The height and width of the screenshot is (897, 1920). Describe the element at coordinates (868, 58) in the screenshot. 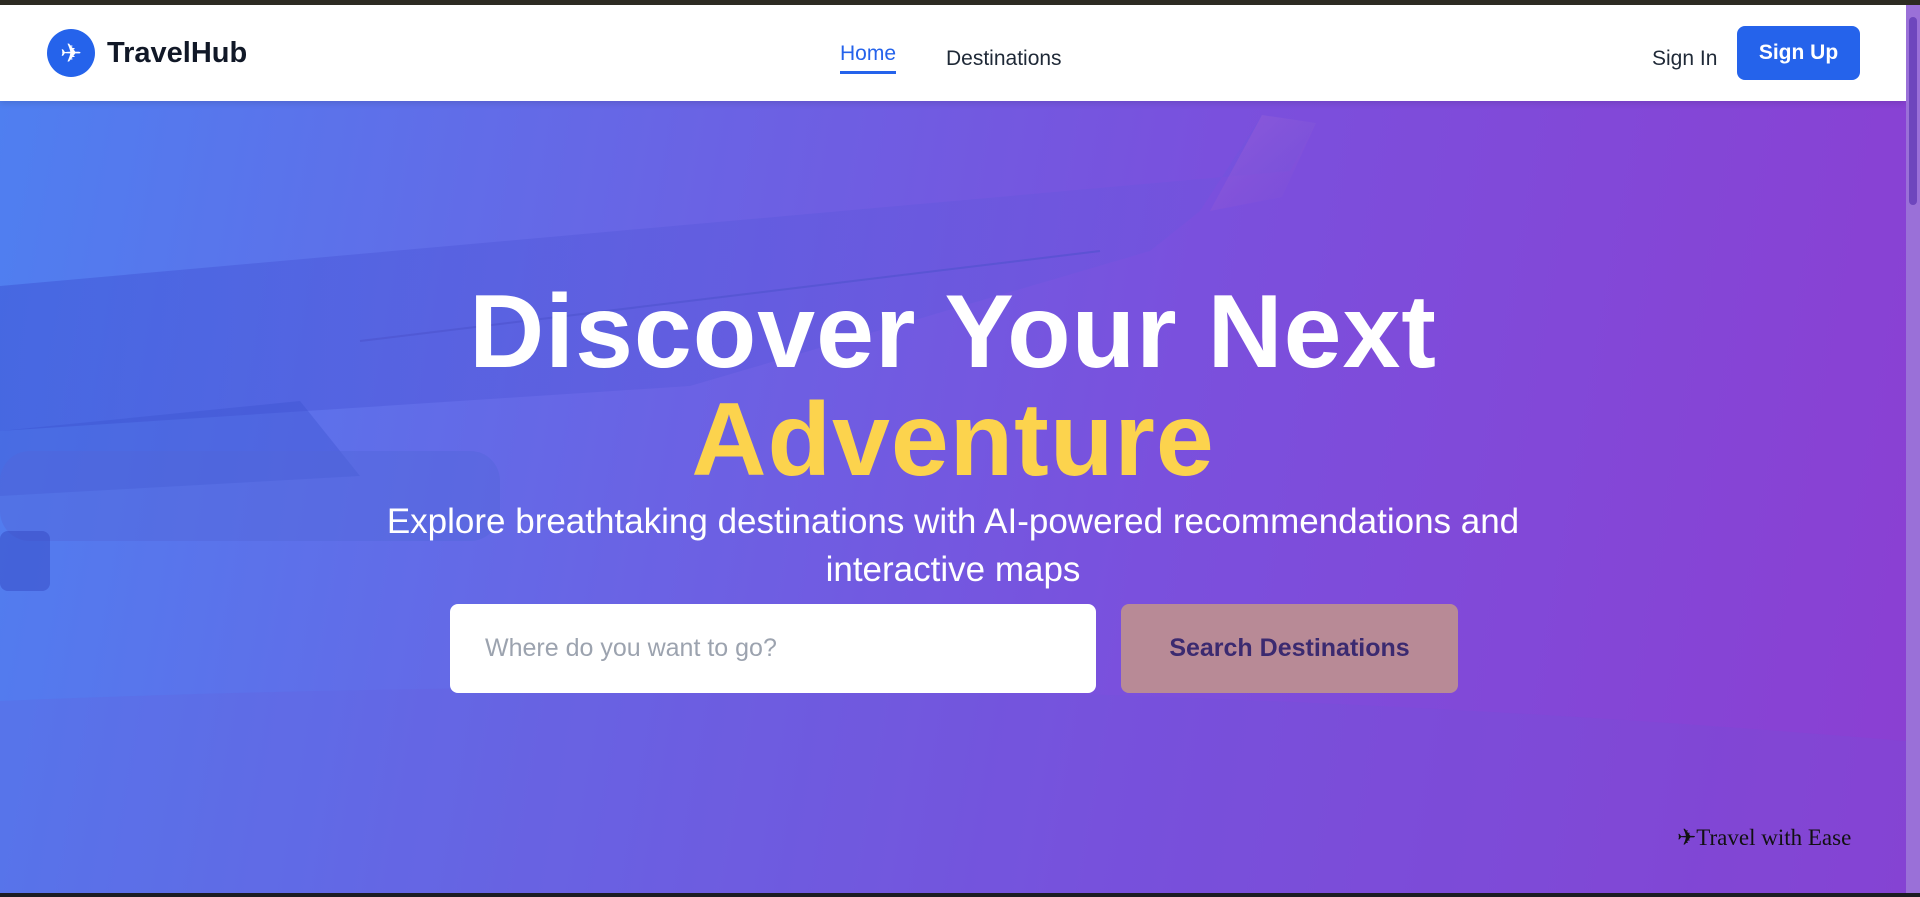

I see `nav-link-home: Home` at that location.